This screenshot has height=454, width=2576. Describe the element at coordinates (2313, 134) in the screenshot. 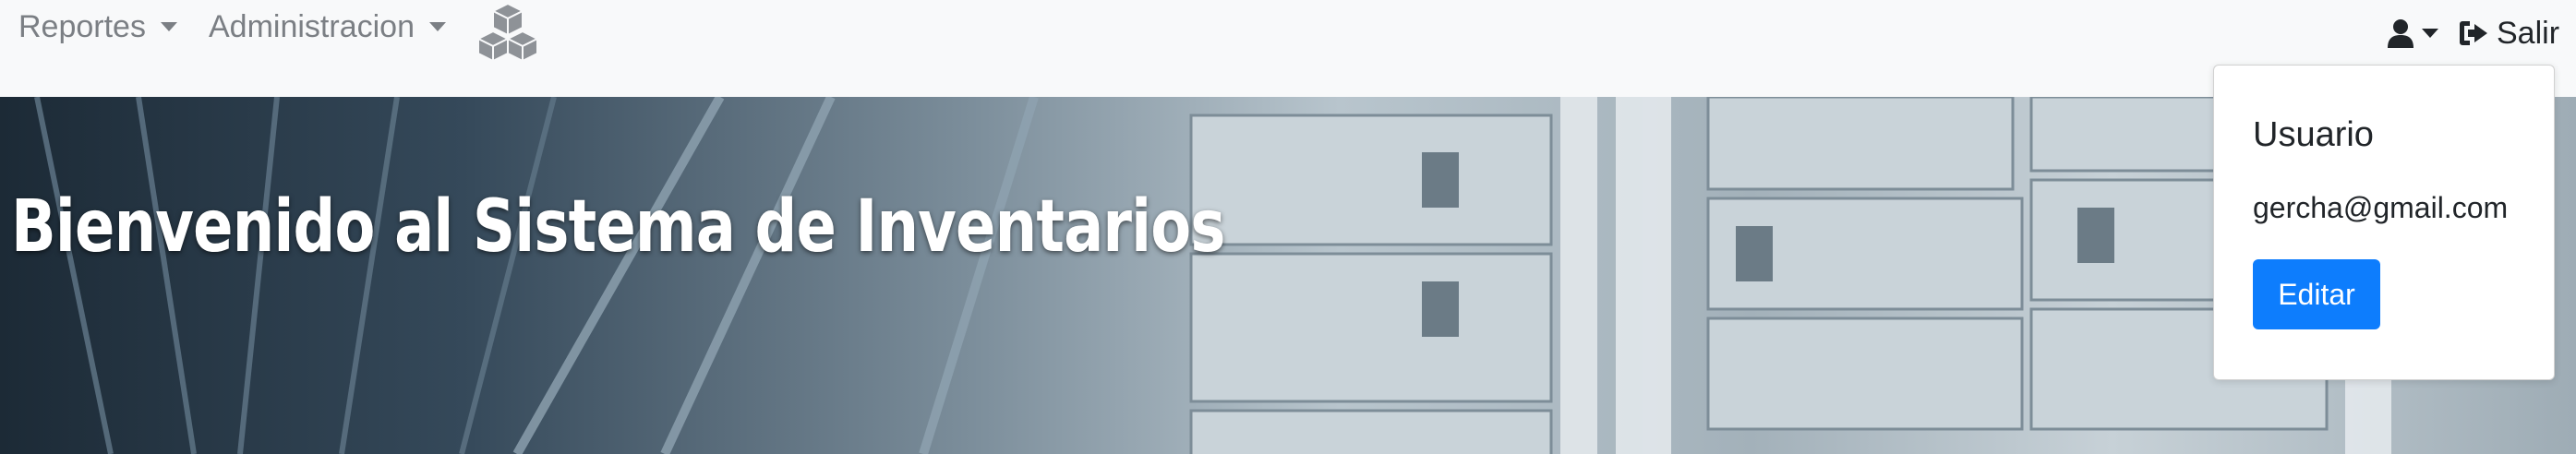

I see `user-menu-header: Usuario` at that location.